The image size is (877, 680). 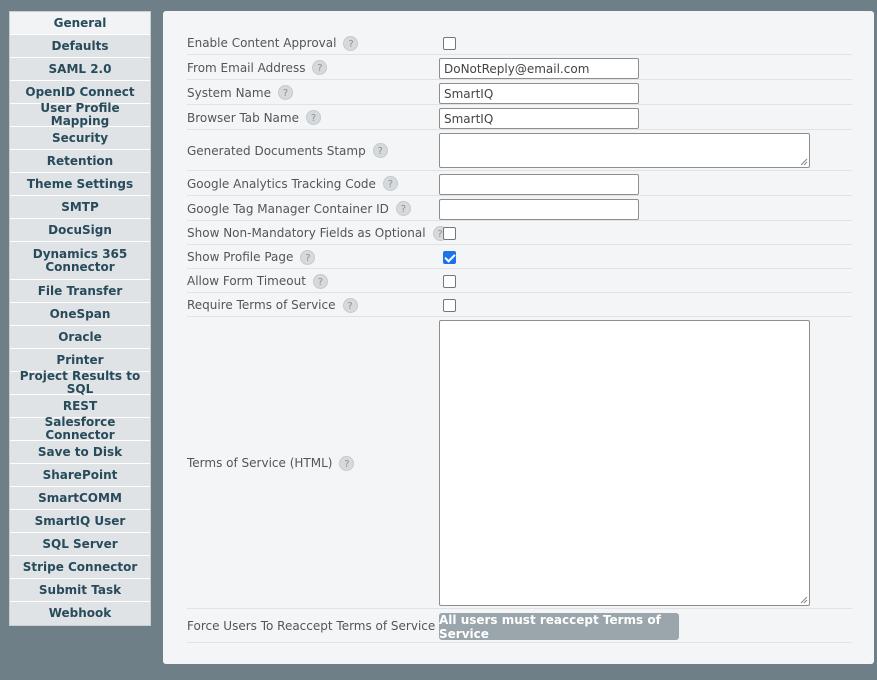 I want to click on label-system-name: System Name, so click(x=229, y=92).